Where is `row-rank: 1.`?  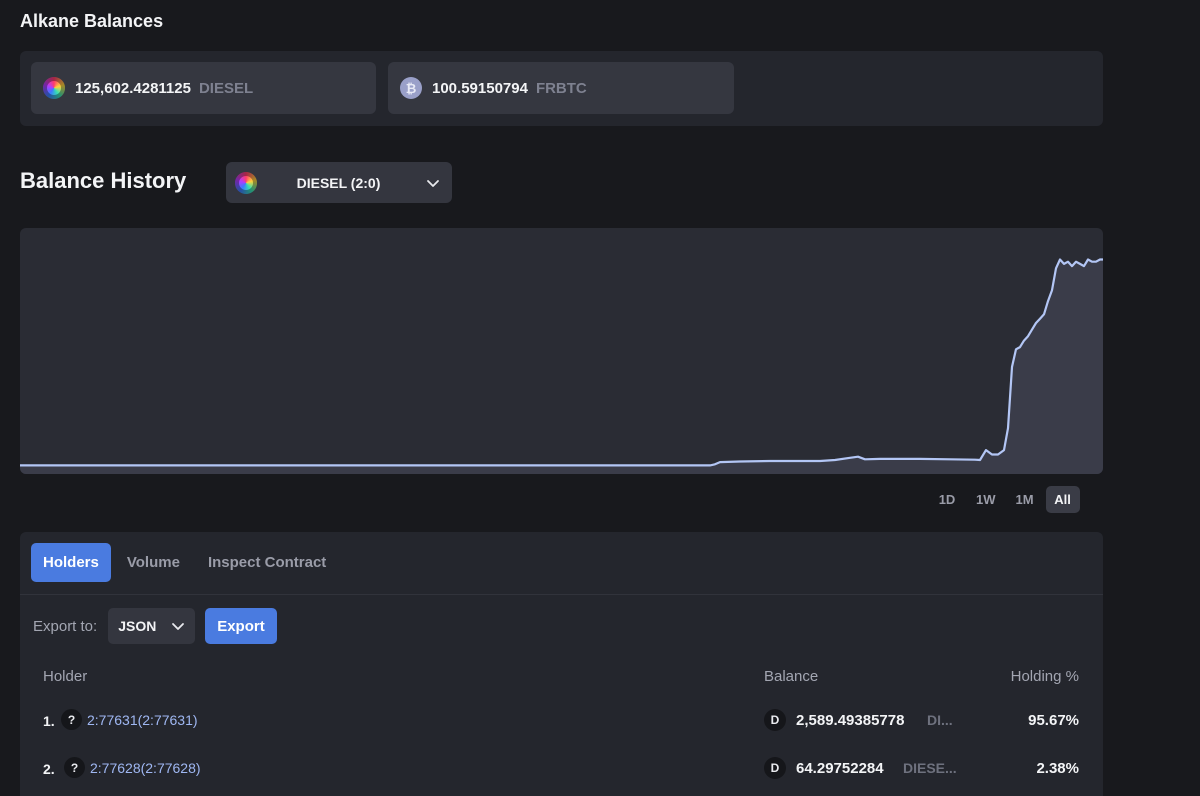
row-rank: 1. is located at coordinates (49, 721).